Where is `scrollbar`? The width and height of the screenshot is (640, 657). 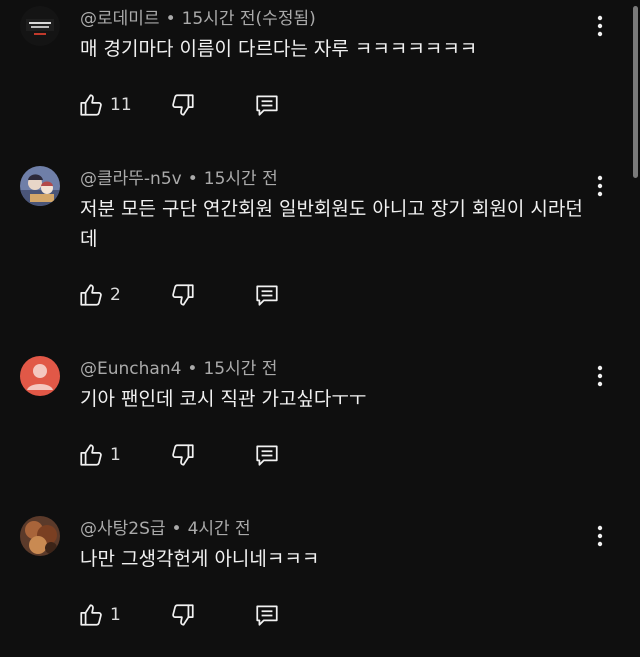
scrollbar is located at coordinates (635, 328).